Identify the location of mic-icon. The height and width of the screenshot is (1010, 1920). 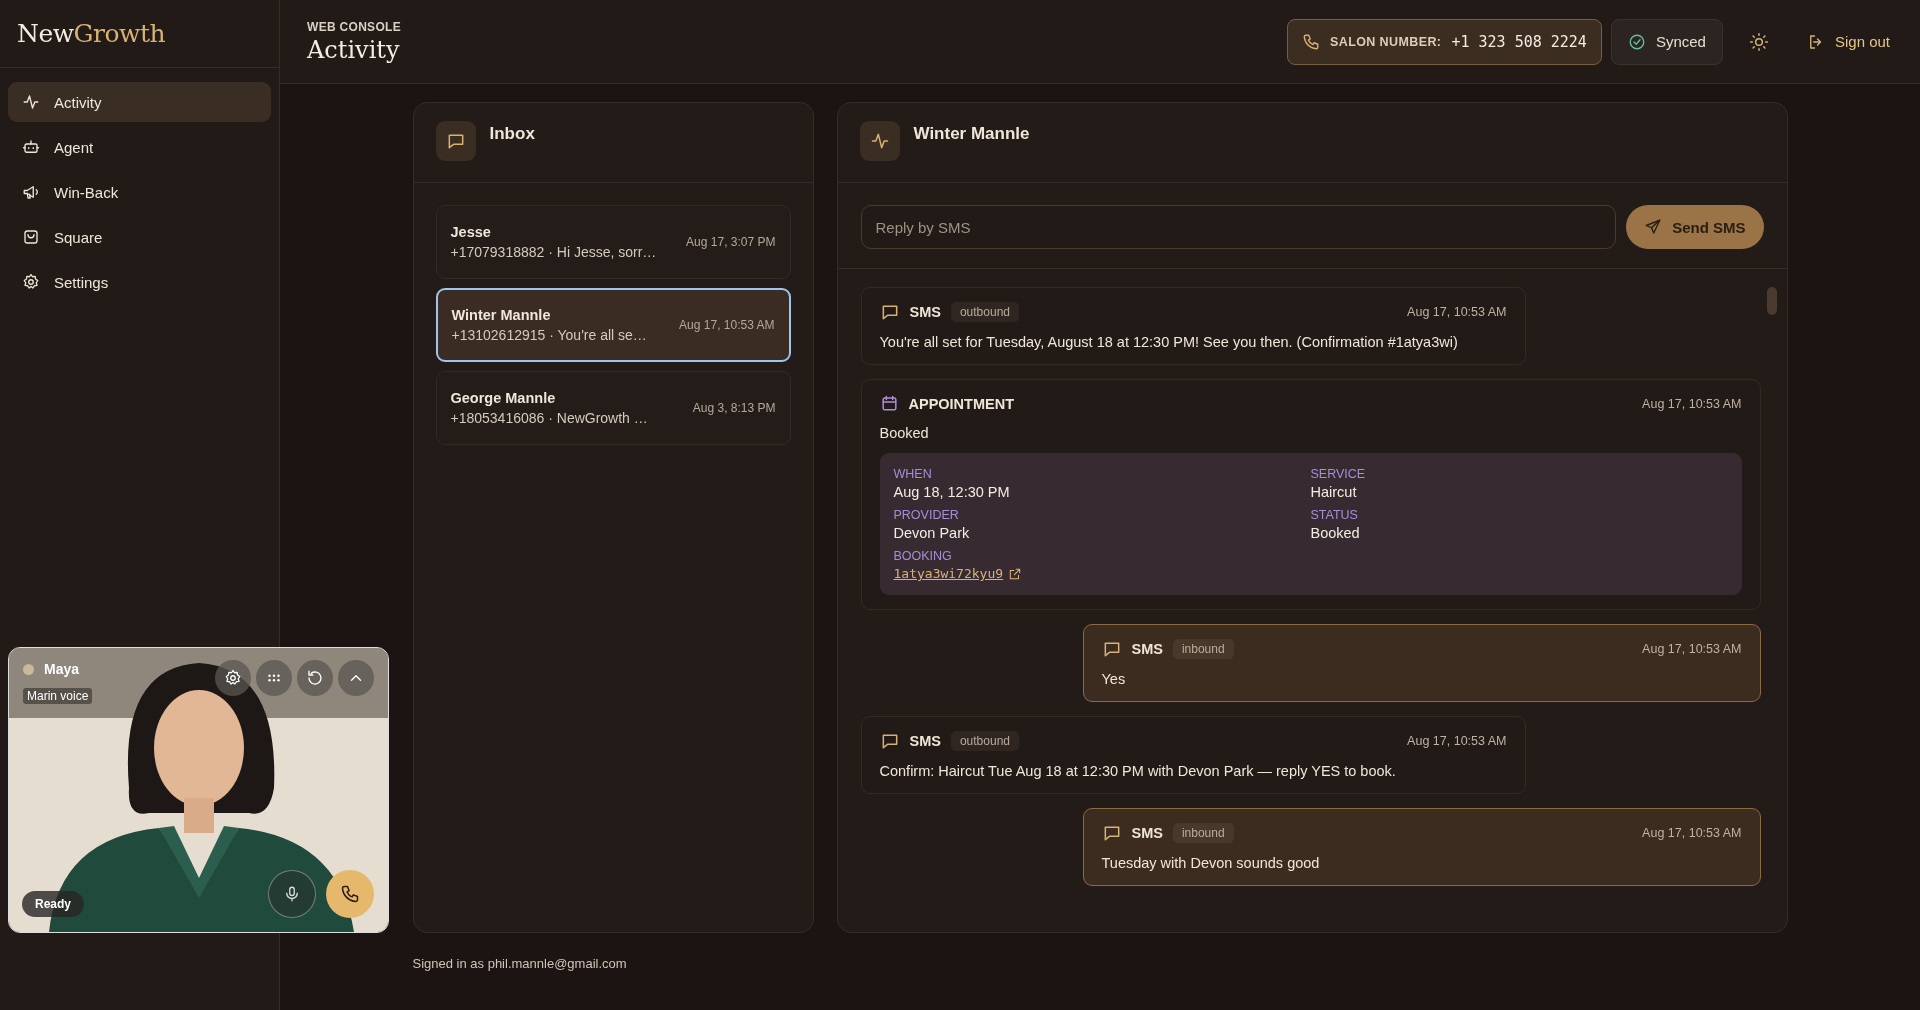
(292, 894).